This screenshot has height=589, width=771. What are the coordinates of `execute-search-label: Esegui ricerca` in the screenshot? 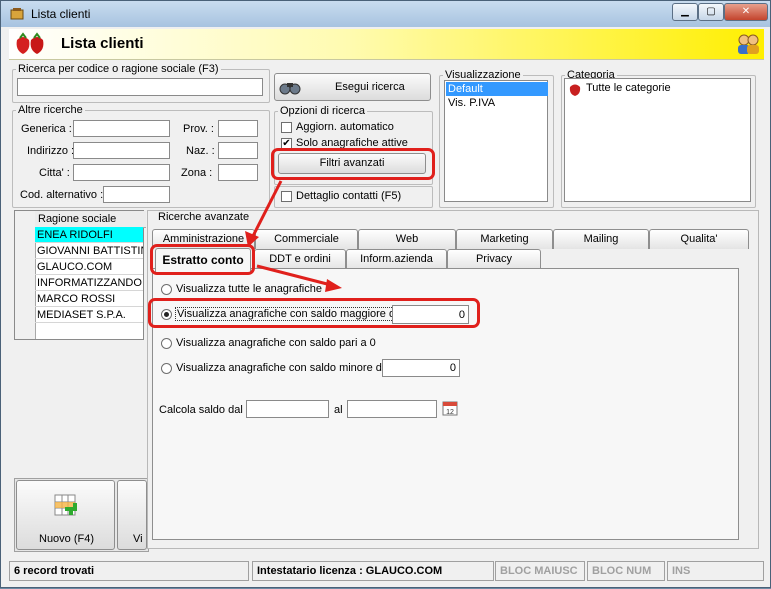 It's located at (370, 87).